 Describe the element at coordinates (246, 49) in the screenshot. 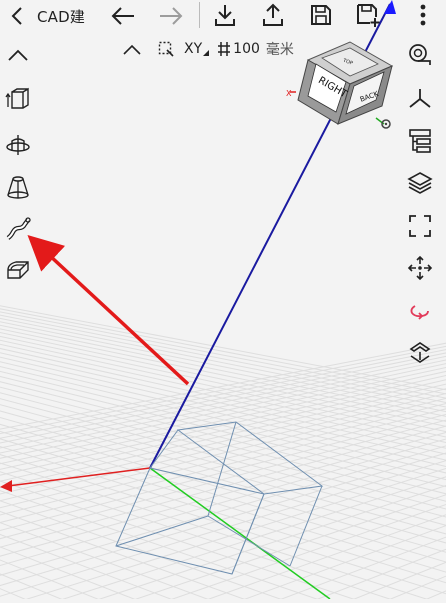

I see `grid-size-value: 100` at that location.